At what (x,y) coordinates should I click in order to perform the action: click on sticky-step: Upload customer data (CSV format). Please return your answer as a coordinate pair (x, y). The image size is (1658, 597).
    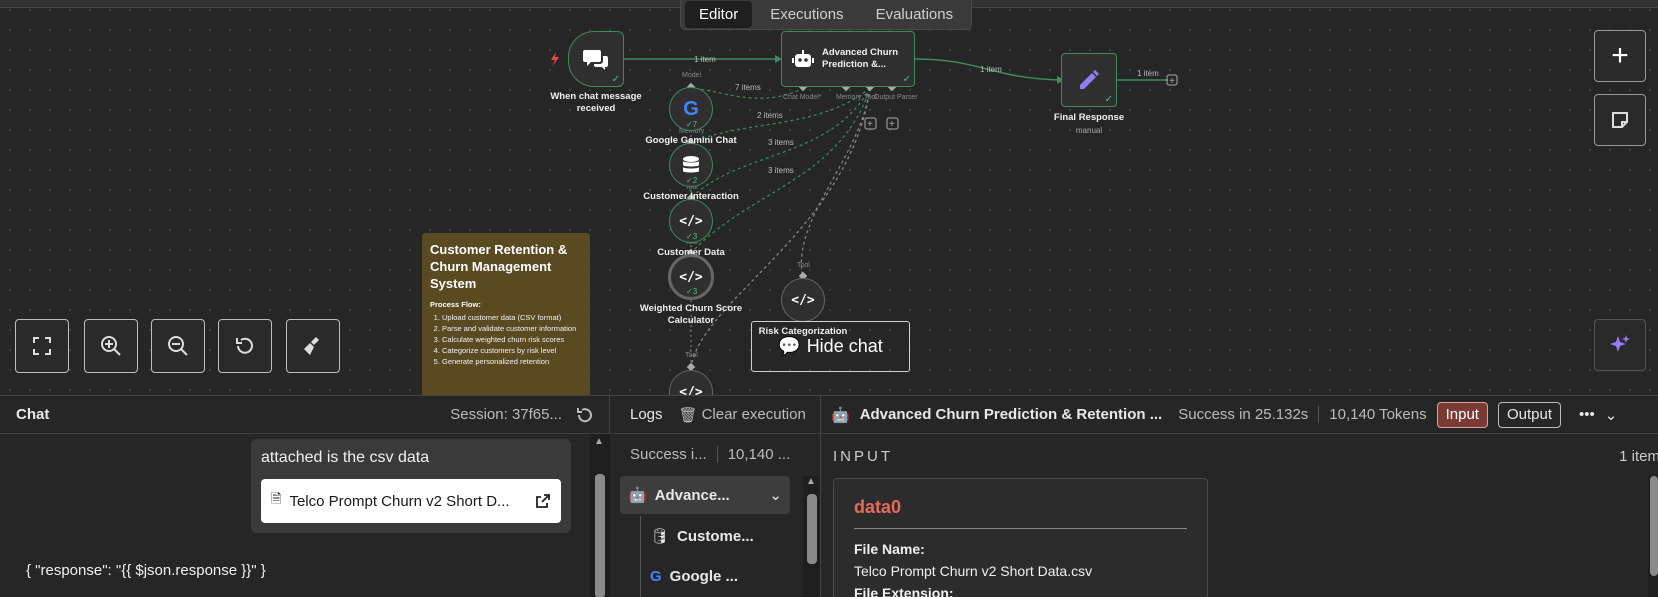
    Looking at the image, I should click on (512, 318).